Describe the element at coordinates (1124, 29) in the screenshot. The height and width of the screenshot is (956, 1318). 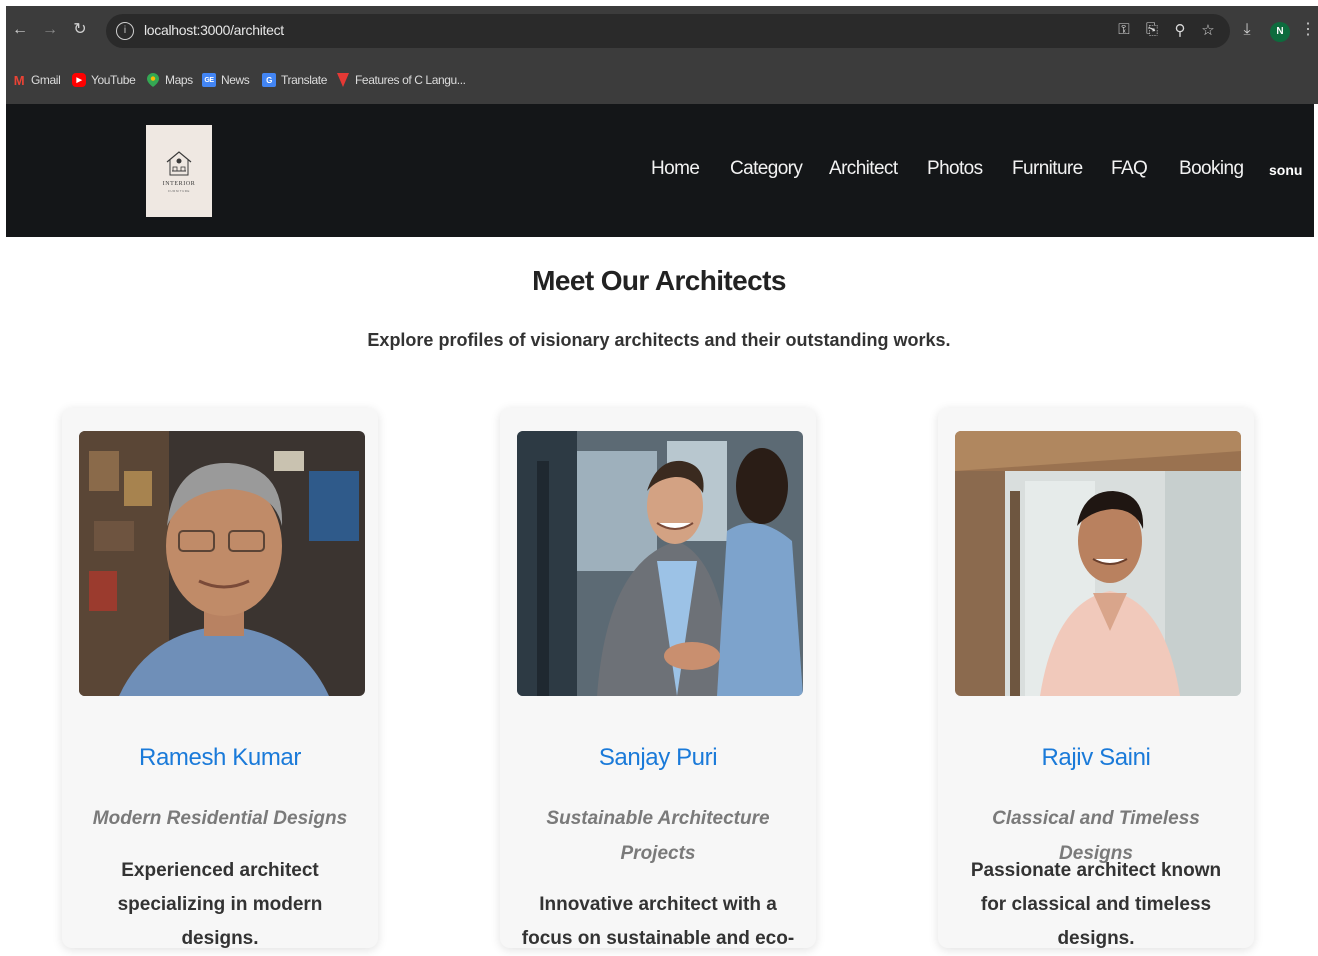
I see `password-key-icon: ⚿` at that location.